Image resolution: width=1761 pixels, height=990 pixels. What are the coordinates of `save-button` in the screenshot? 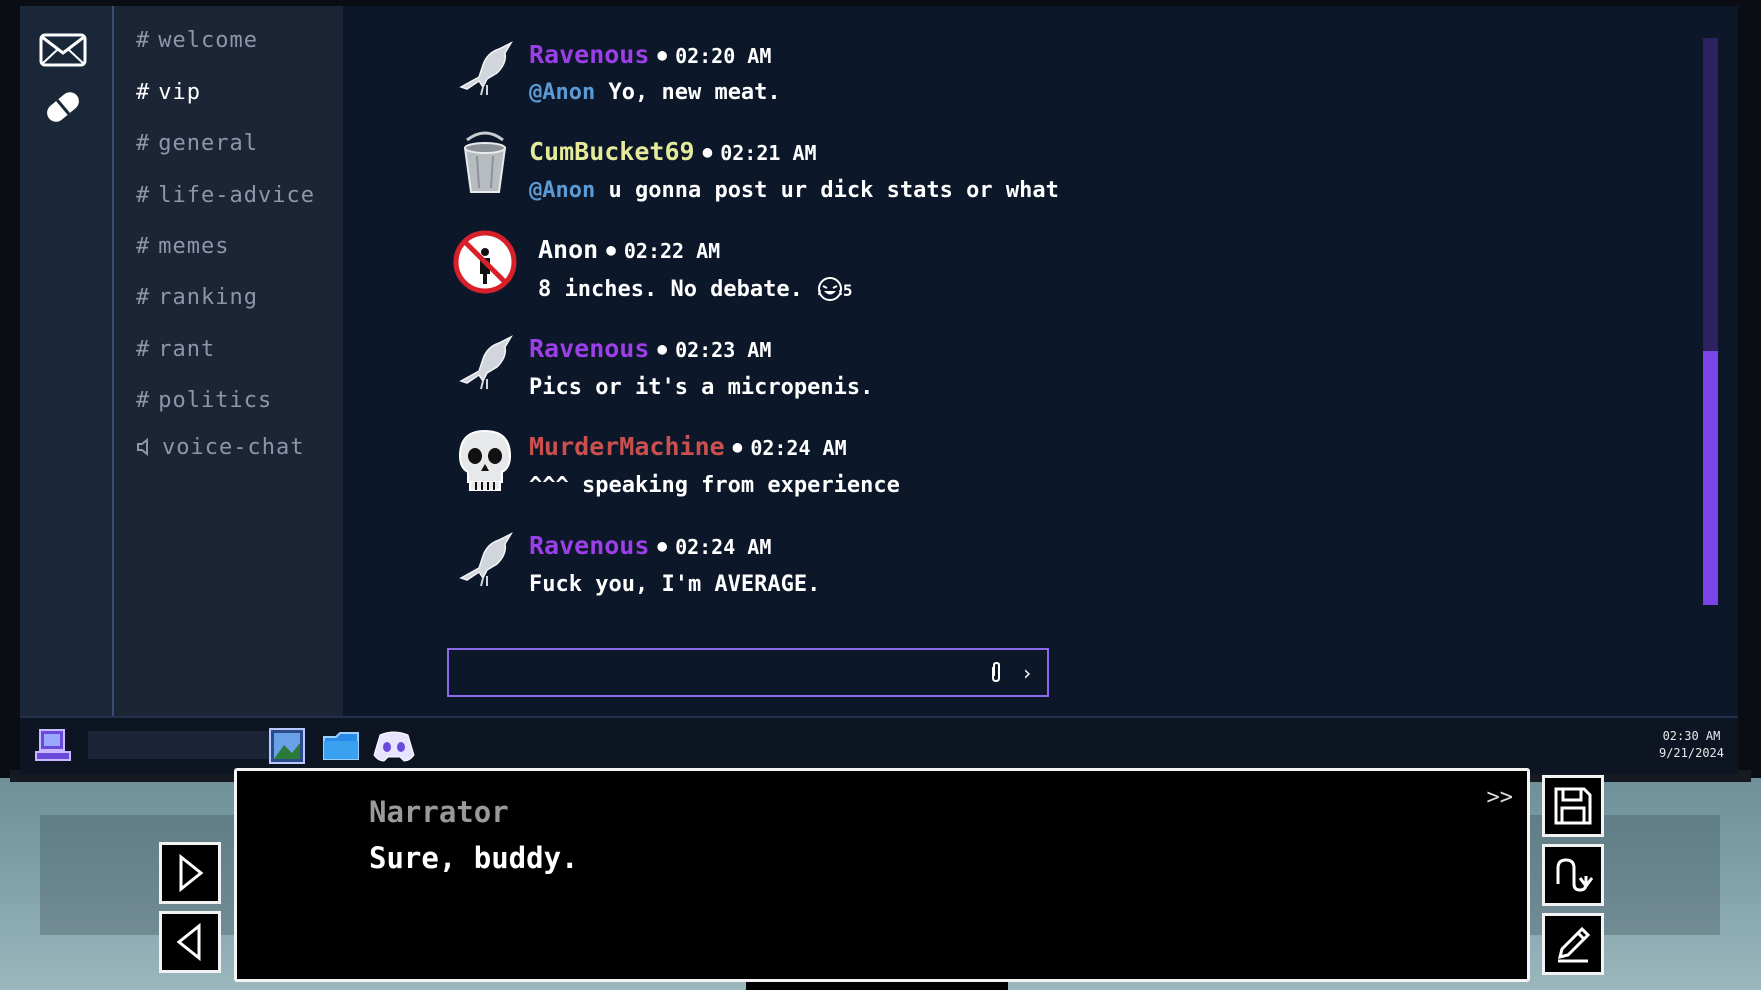 It's located at (1573, 806).